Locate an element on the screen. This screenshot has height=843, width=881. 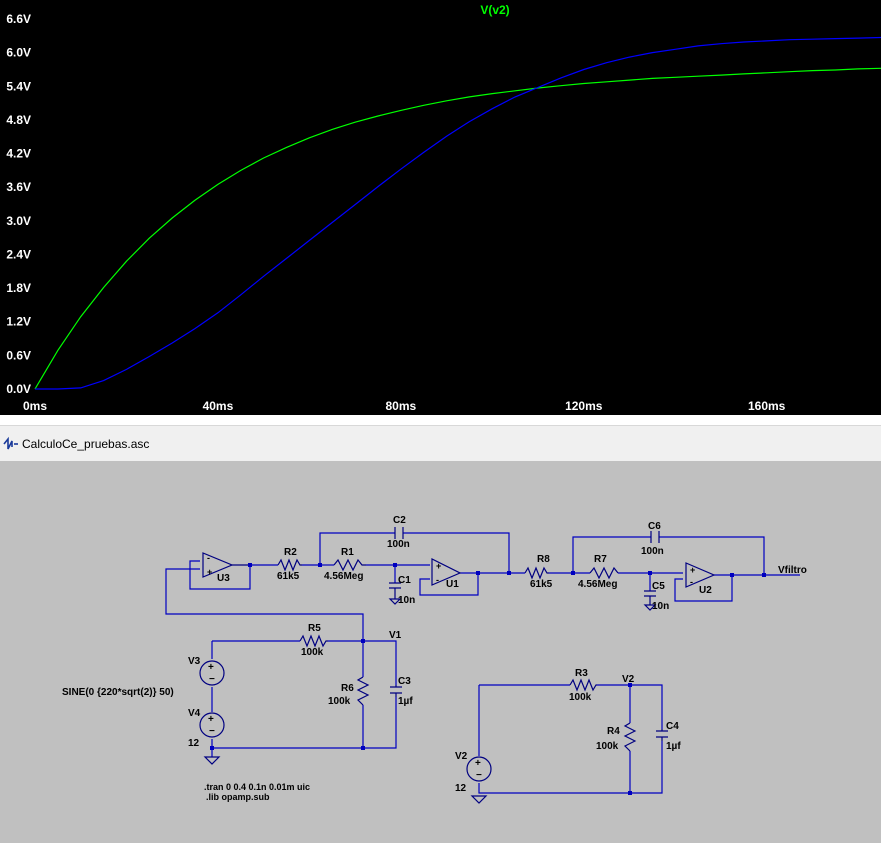
c5-value: 10n is located at coordinates (660, 606).